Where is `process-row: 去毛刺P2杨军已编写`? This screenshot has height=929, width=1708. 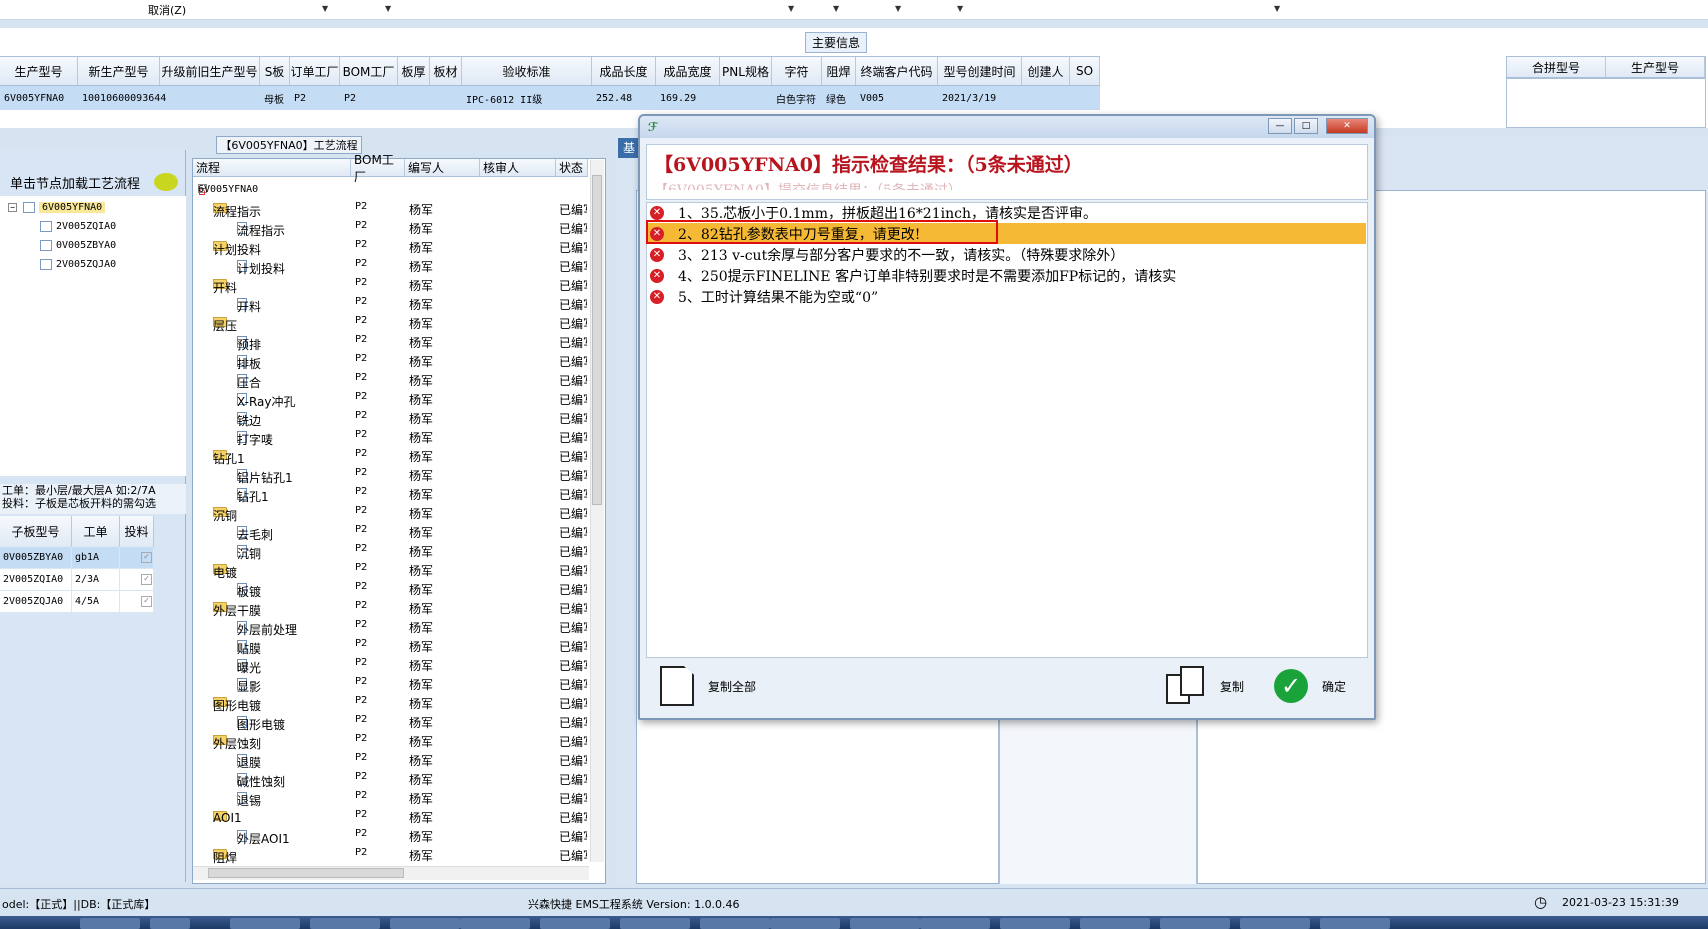
process-row: 去毛刺P2杨军已编写 is located at coordinates (390, 532).